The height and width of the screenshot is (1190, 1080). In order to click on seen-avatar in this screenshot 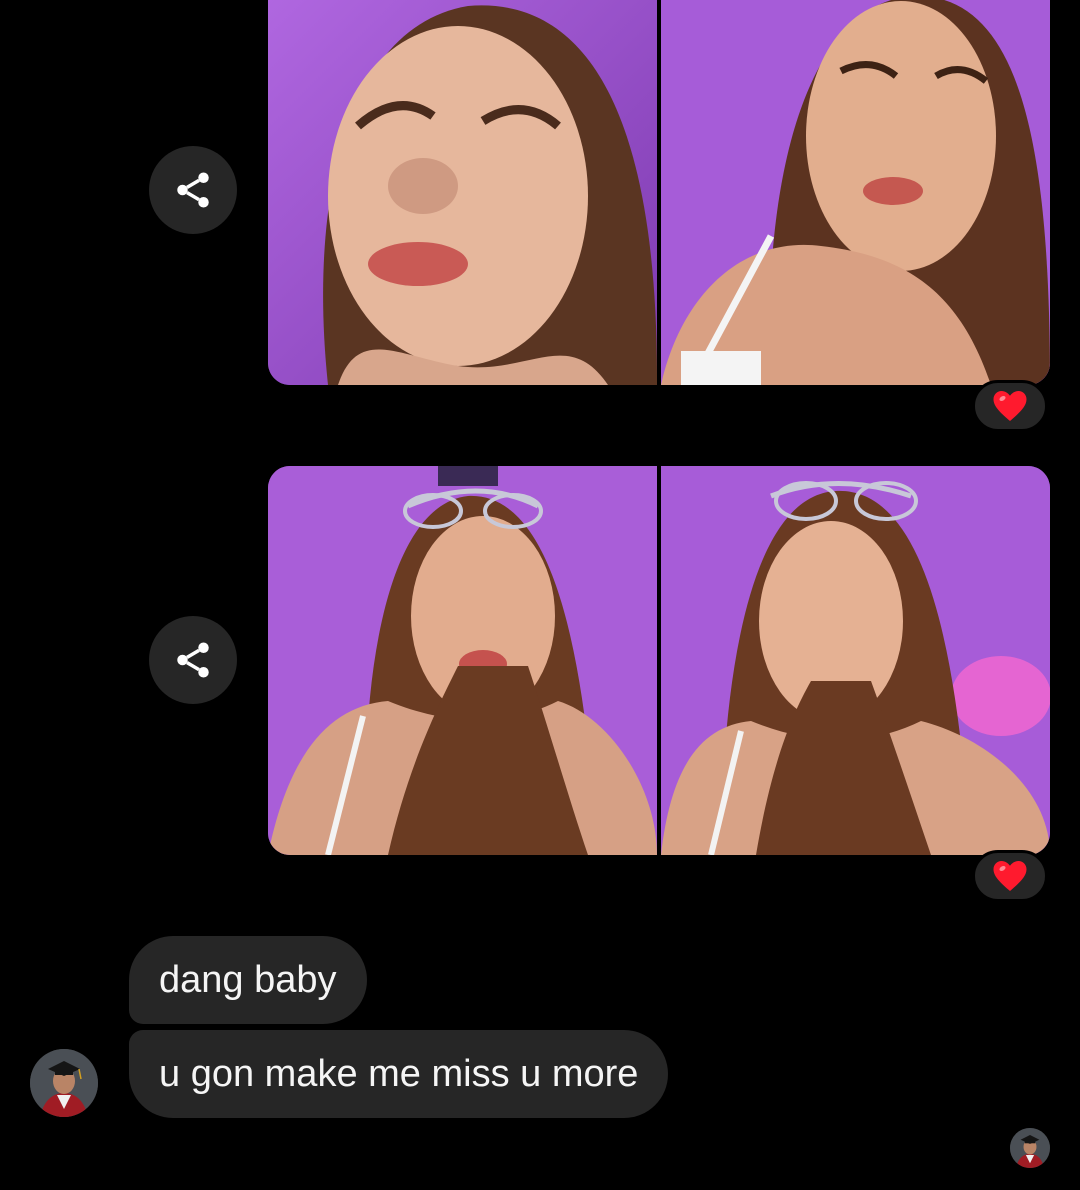, I will do `click(1030, 1148)`.